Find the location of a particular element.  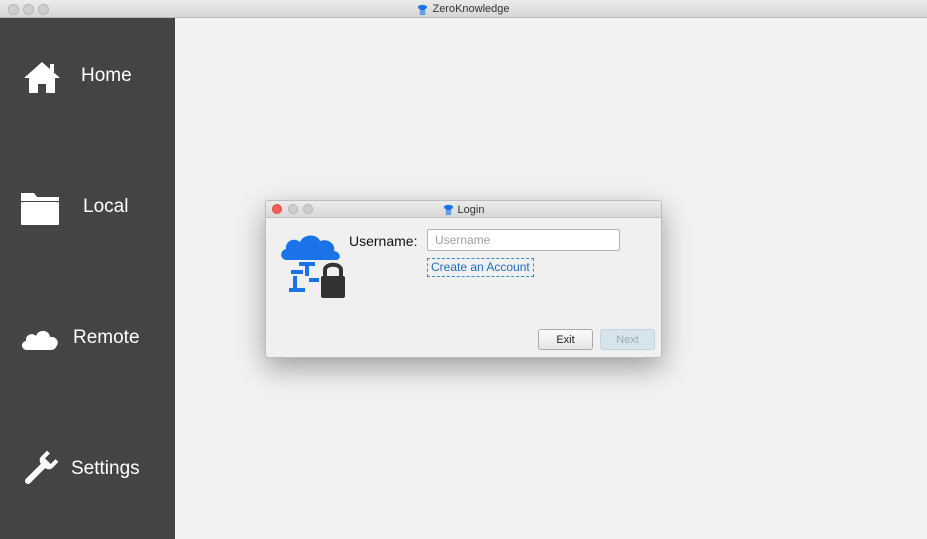

sidebar-item-remote: Remote is located at coordinates (87, 338).